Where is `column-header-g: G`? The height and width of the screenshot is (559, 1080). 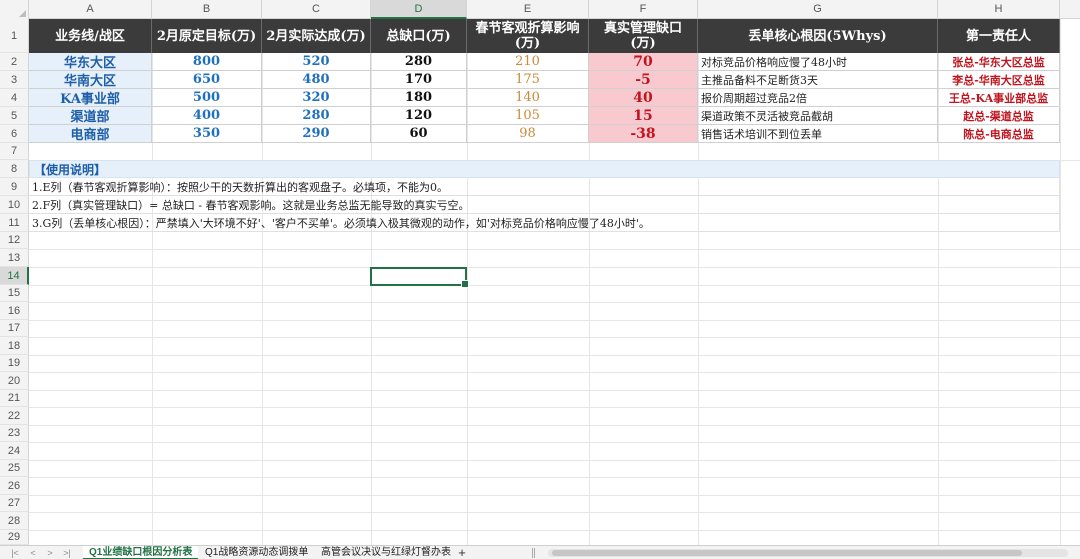
column-header-g: G is located at coordinates (818, 9).